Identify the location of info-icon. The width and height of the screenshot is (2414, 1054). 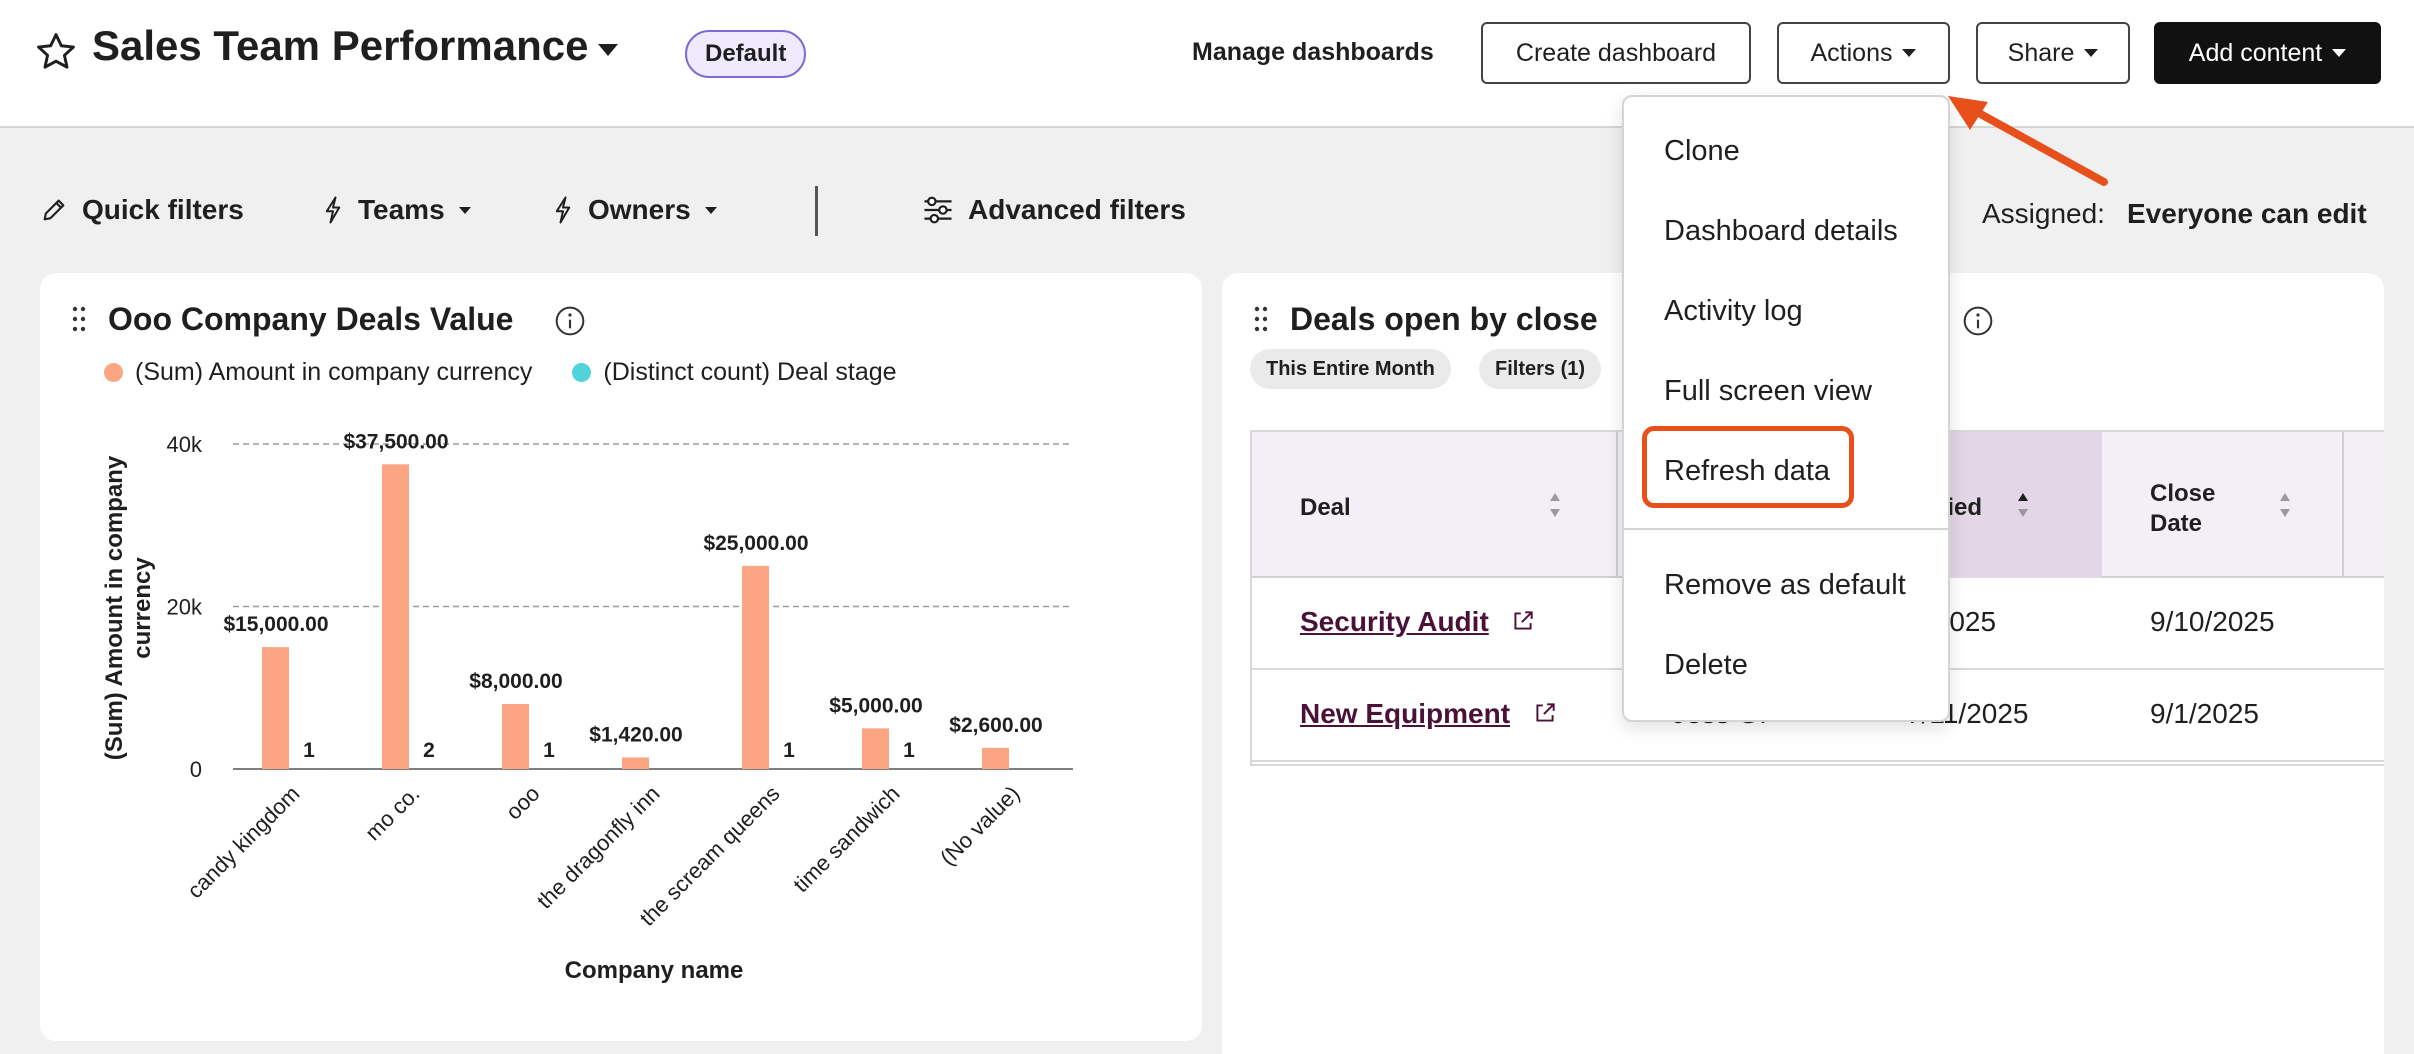
(1978, 321).